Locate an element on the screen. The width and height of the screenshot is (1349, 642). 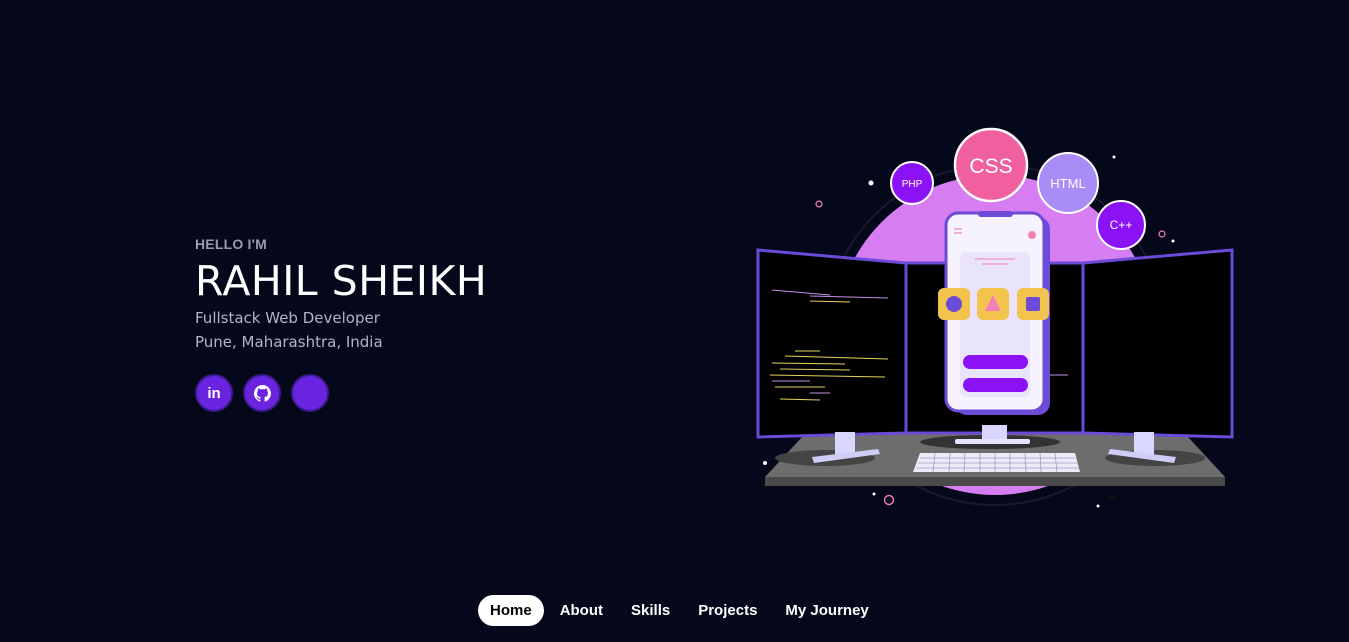
github-button is located at coordinates (262, 393).